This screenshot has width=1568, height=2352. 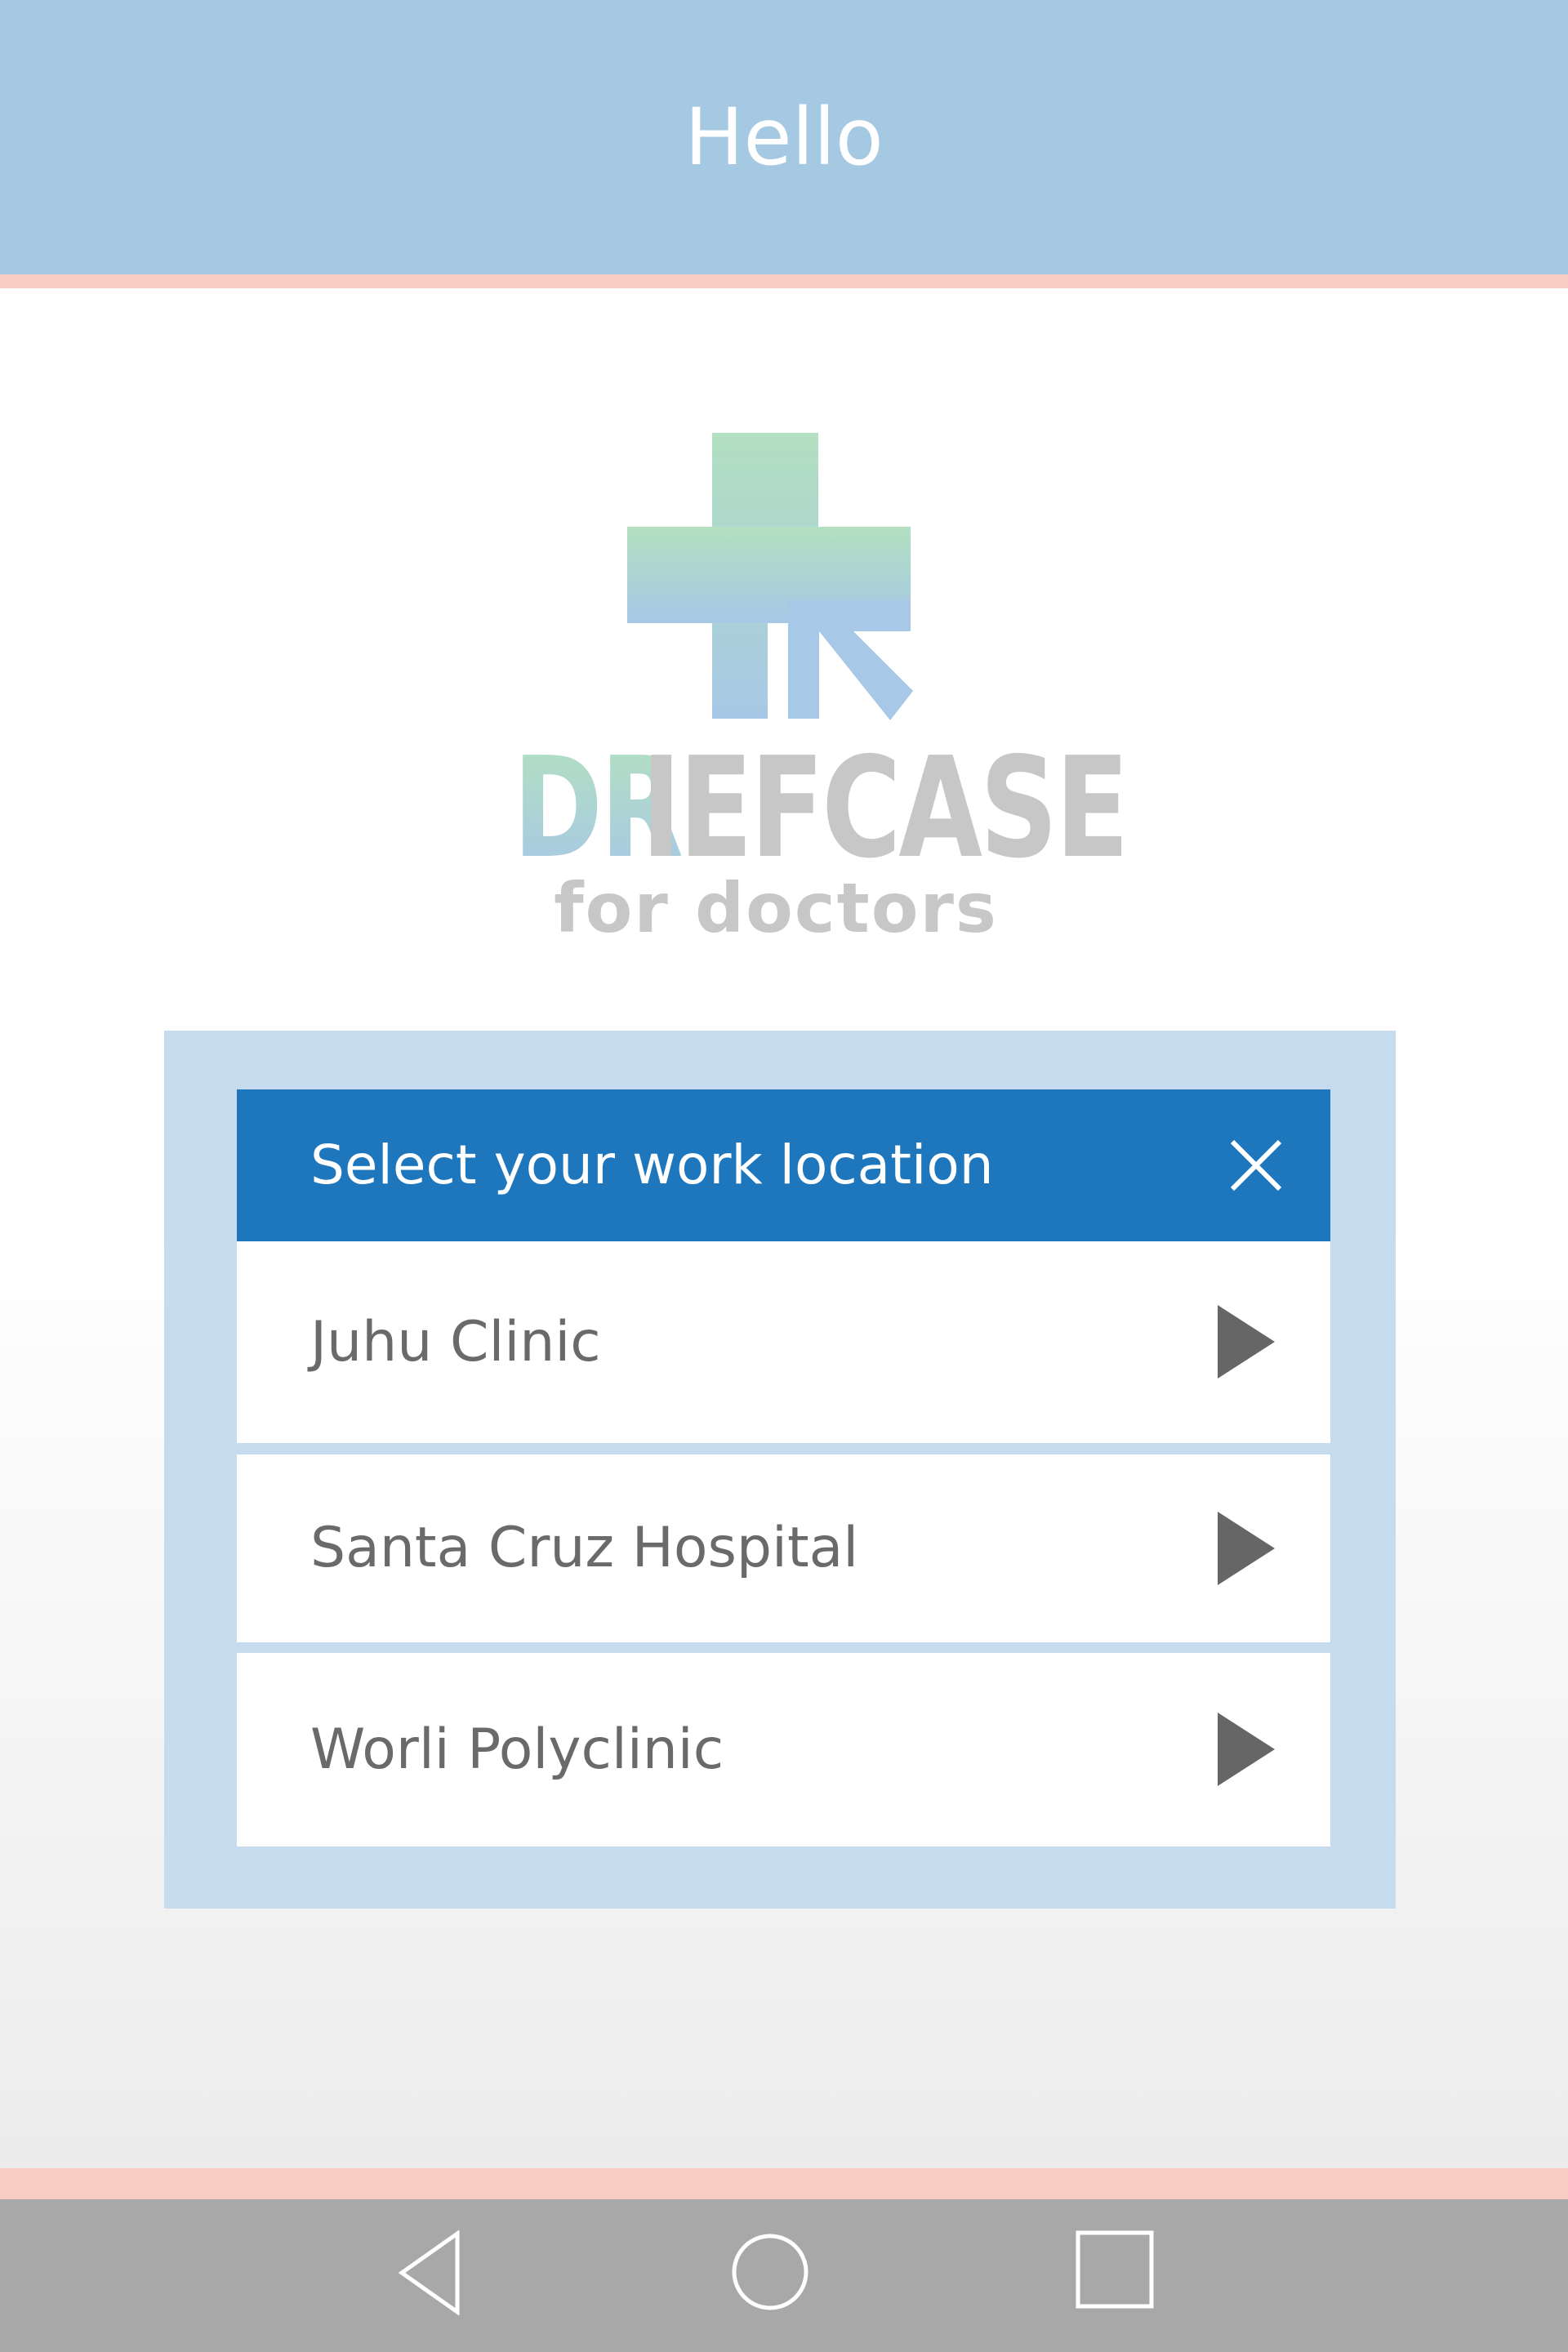 What do you see at coordinates (776, 908) in the screenshot?
I see `brand-tagline: for doctors` at bounding box center [776, 908].